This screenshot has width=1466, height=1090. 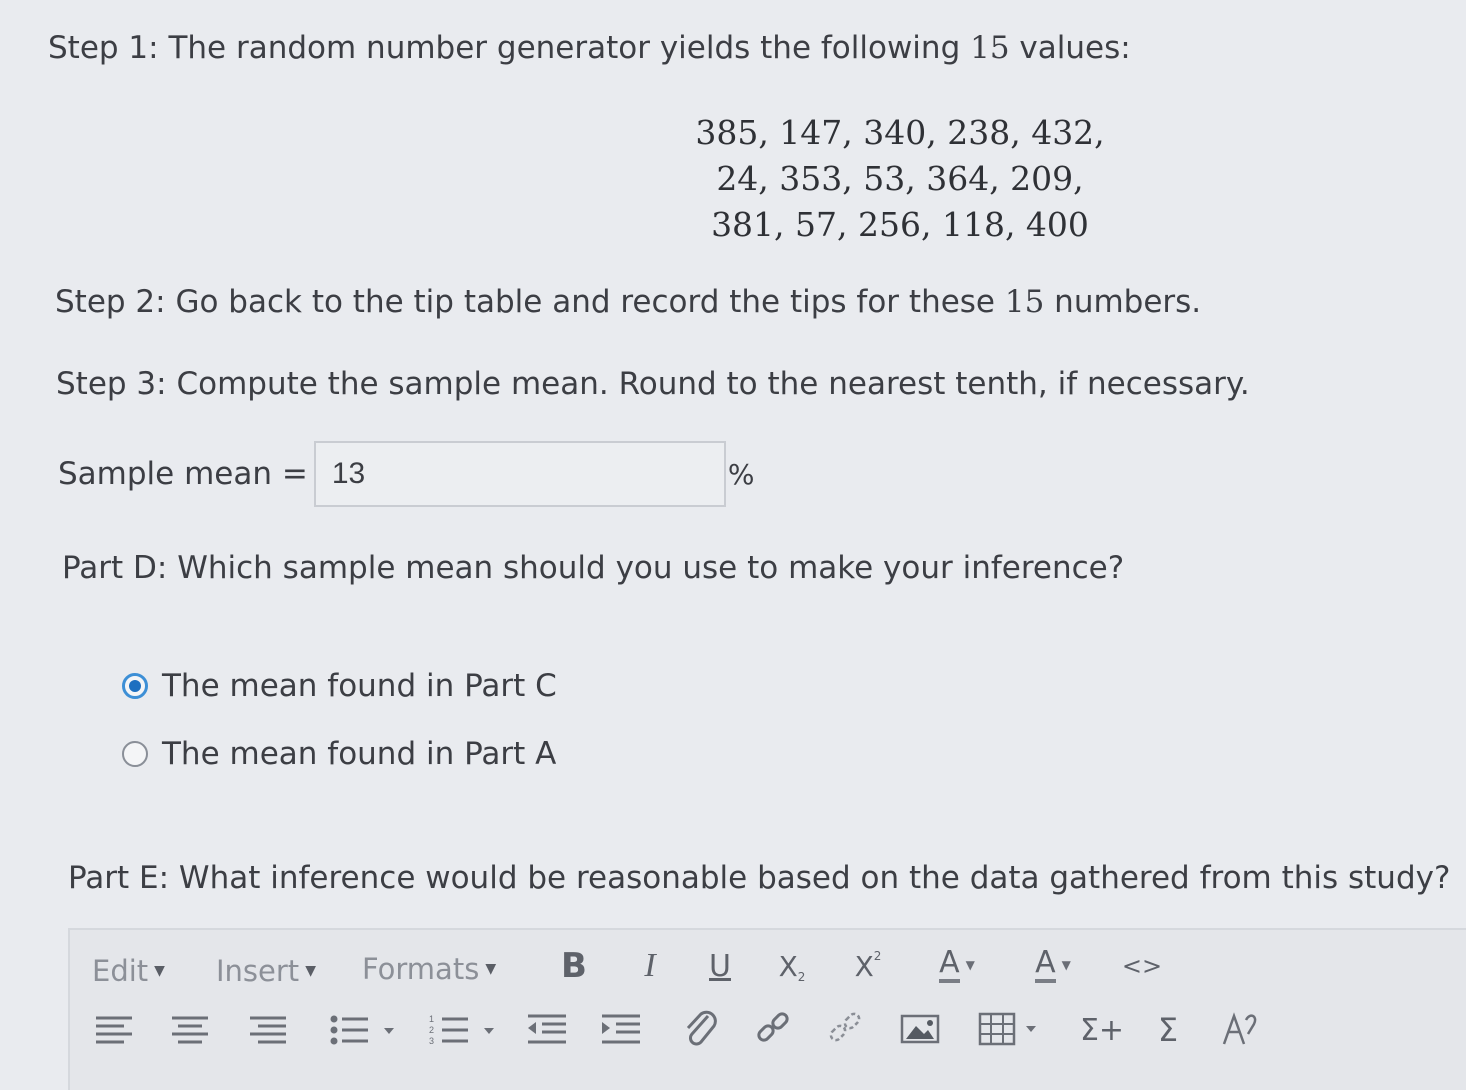 What do you see at coordinates (120, 971) in the screenshot?
I see `edit-menu-label: Edit` at bounding box center [120, 971].